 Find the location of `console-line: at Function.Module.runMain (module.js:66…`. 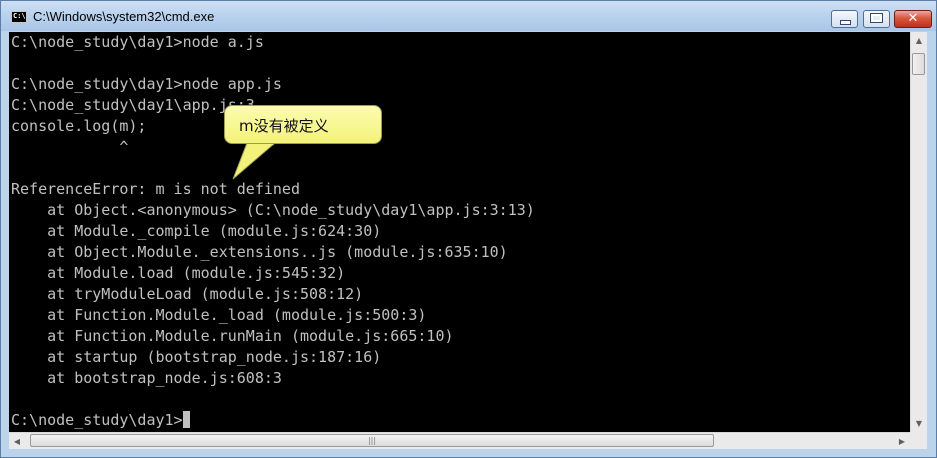

console-line: at Function.Module.runMain (module.js:66… is located at coordinates (232, 336).